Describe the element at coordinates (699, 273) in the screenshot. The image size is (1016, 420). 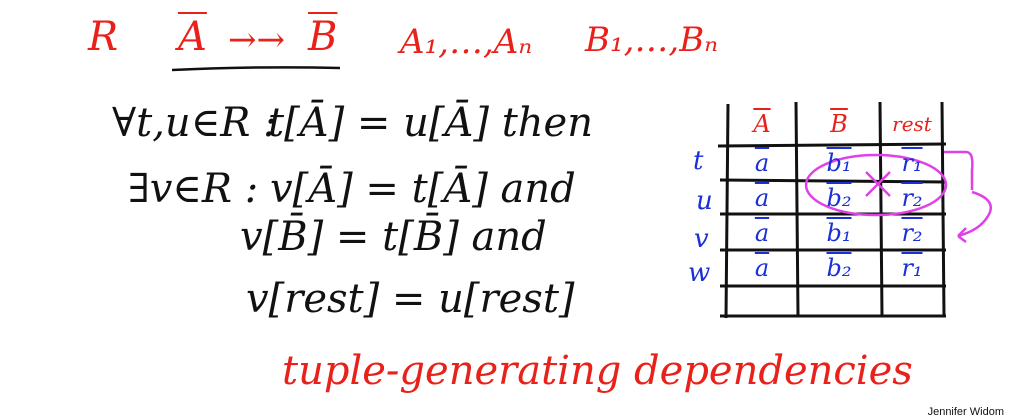
I see `row-label-w: w` at that location.